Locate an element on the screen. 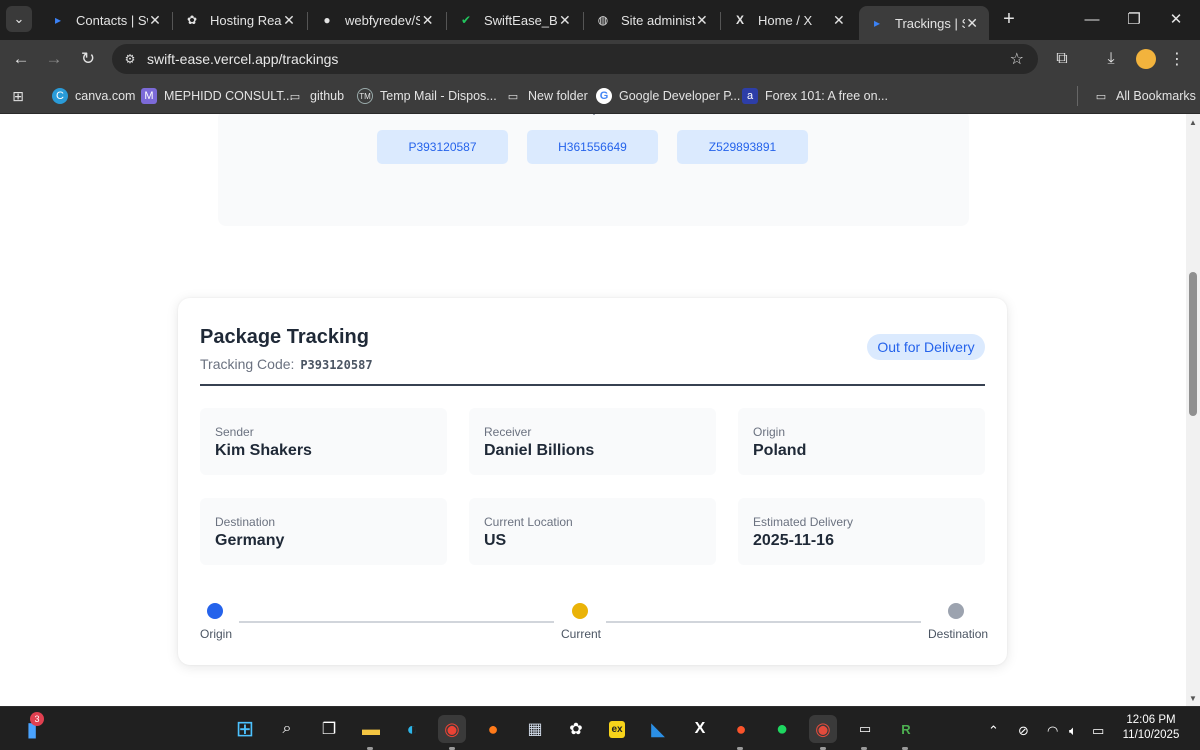 The image size is (1200, 750). django-icon: ✔ is located at coordinates (466, 20).